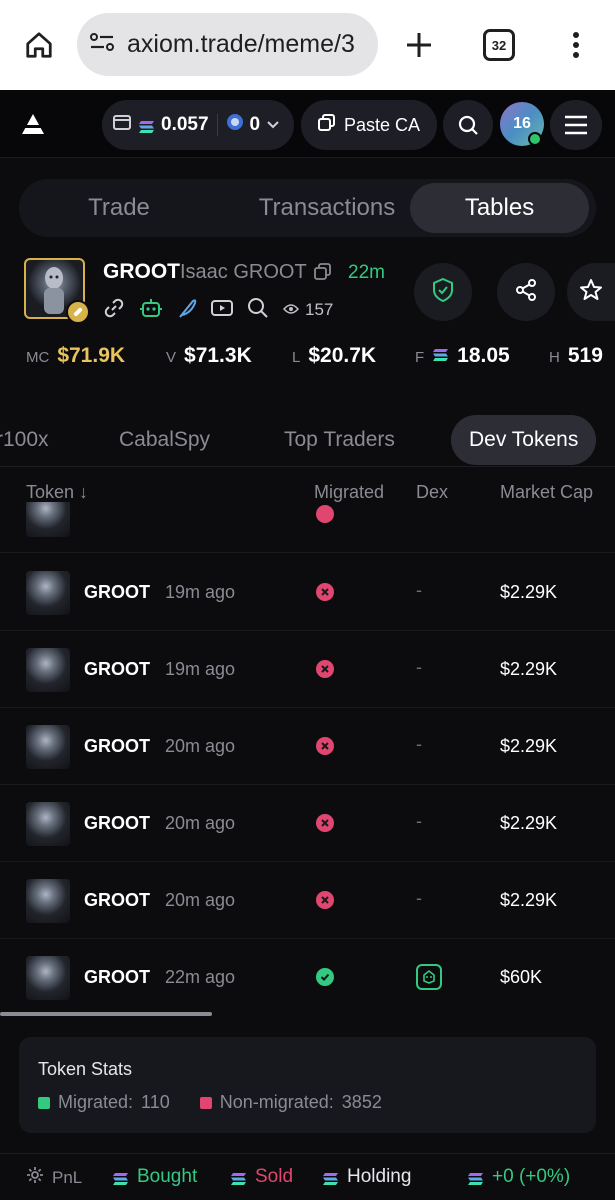  Describe the element at coordinates (585, 355) in the screenshot. I see `metric-value: 519` at that location.